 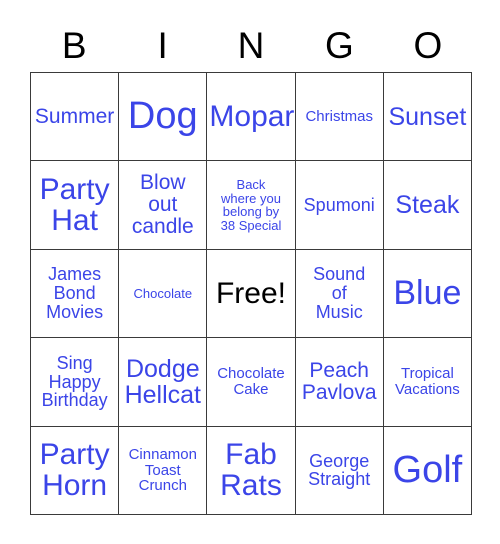 I want to click on bingo-cell-b3: James Bond Movies, so click(x=75, y=294).